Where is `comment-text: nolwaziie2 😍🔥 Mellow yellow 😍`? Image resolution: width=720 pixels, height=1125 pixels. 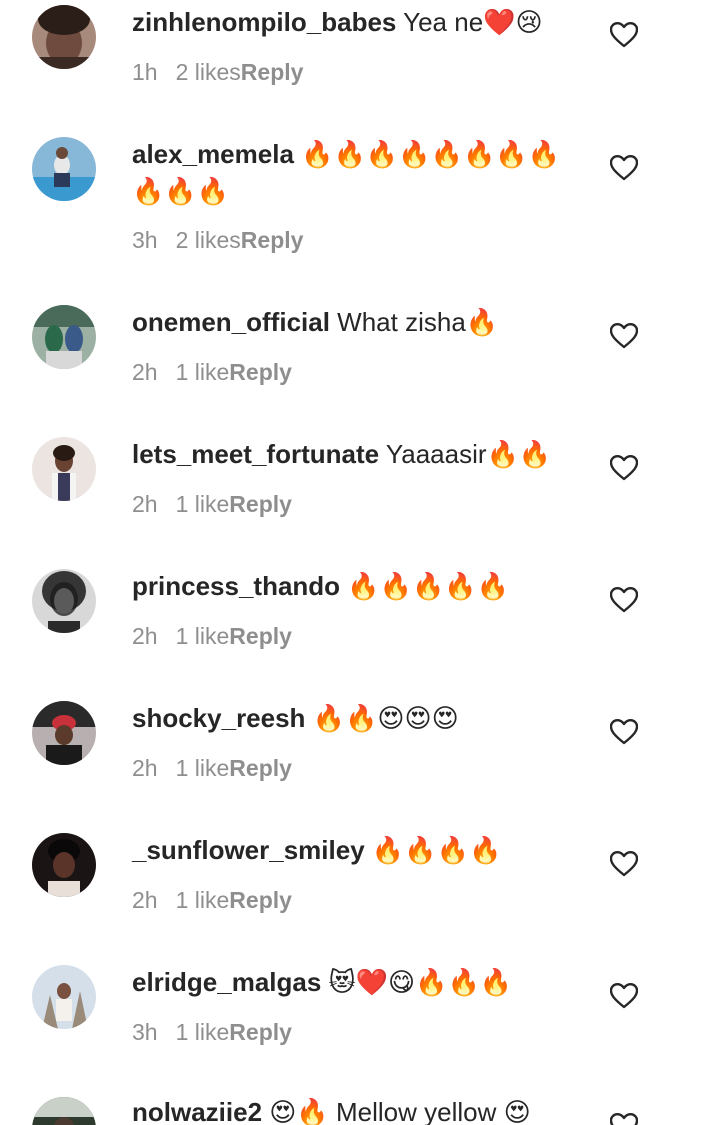
comment-text: nolwaziie2 😍🔥 Mellow yellow 😍 is located at coordinates (352, 1109).